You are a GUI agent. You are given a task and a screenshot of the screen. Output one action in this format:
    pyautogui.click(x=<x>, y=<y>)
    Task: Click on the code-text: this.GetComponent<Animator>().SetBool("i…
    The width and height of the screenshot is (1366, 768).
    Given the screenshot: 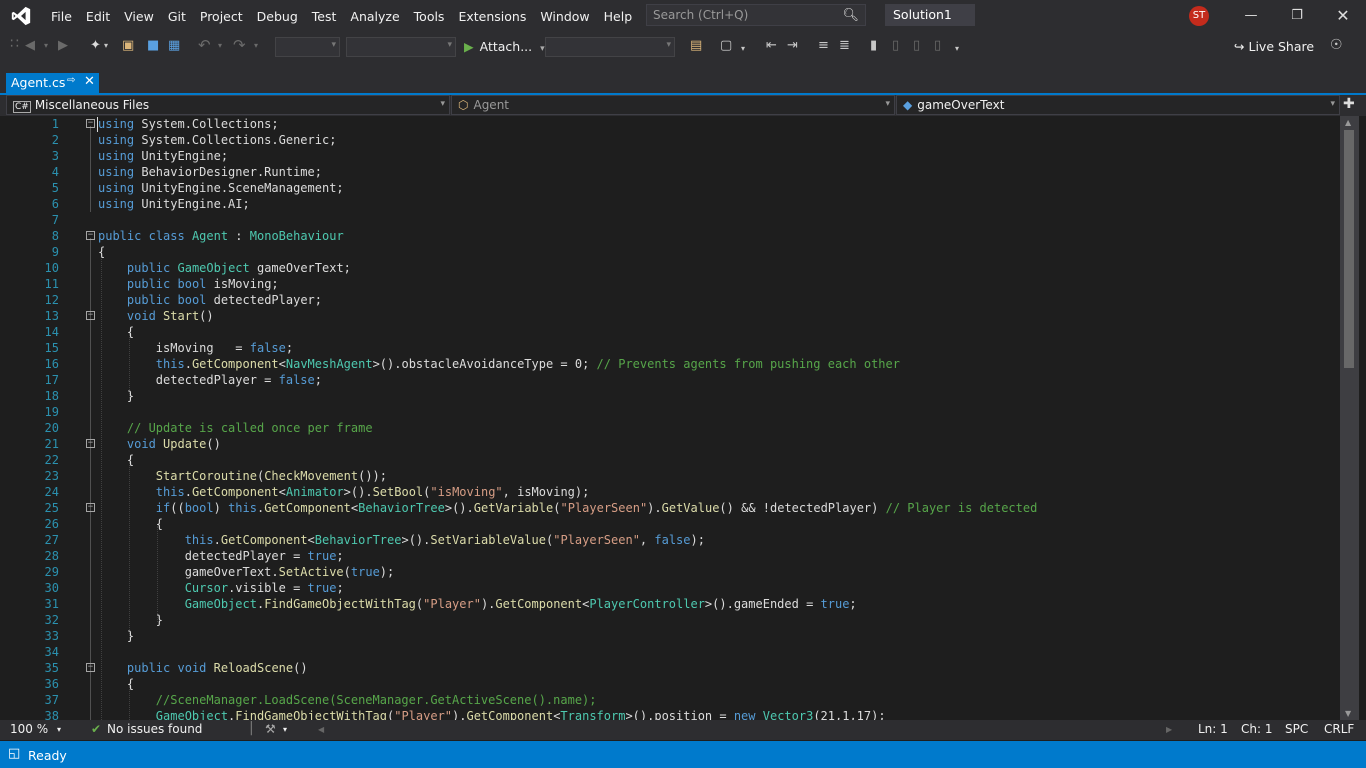 What is the action you would take?
    pyautogui.click(x=344, y=492)
    